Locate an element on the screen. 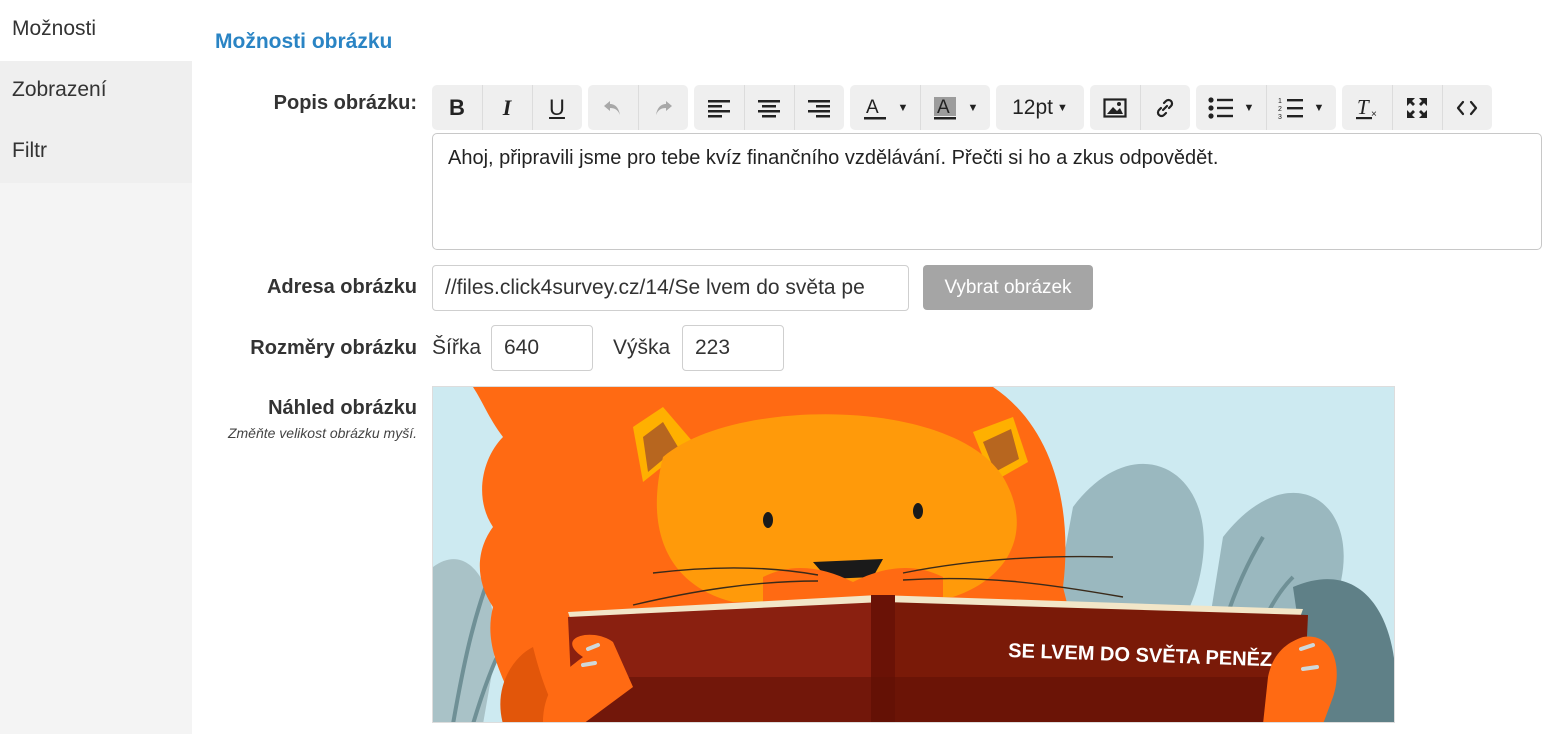 This screenshot has height=734, width=1550. align-right-icon is located at coordinates (819, 108).